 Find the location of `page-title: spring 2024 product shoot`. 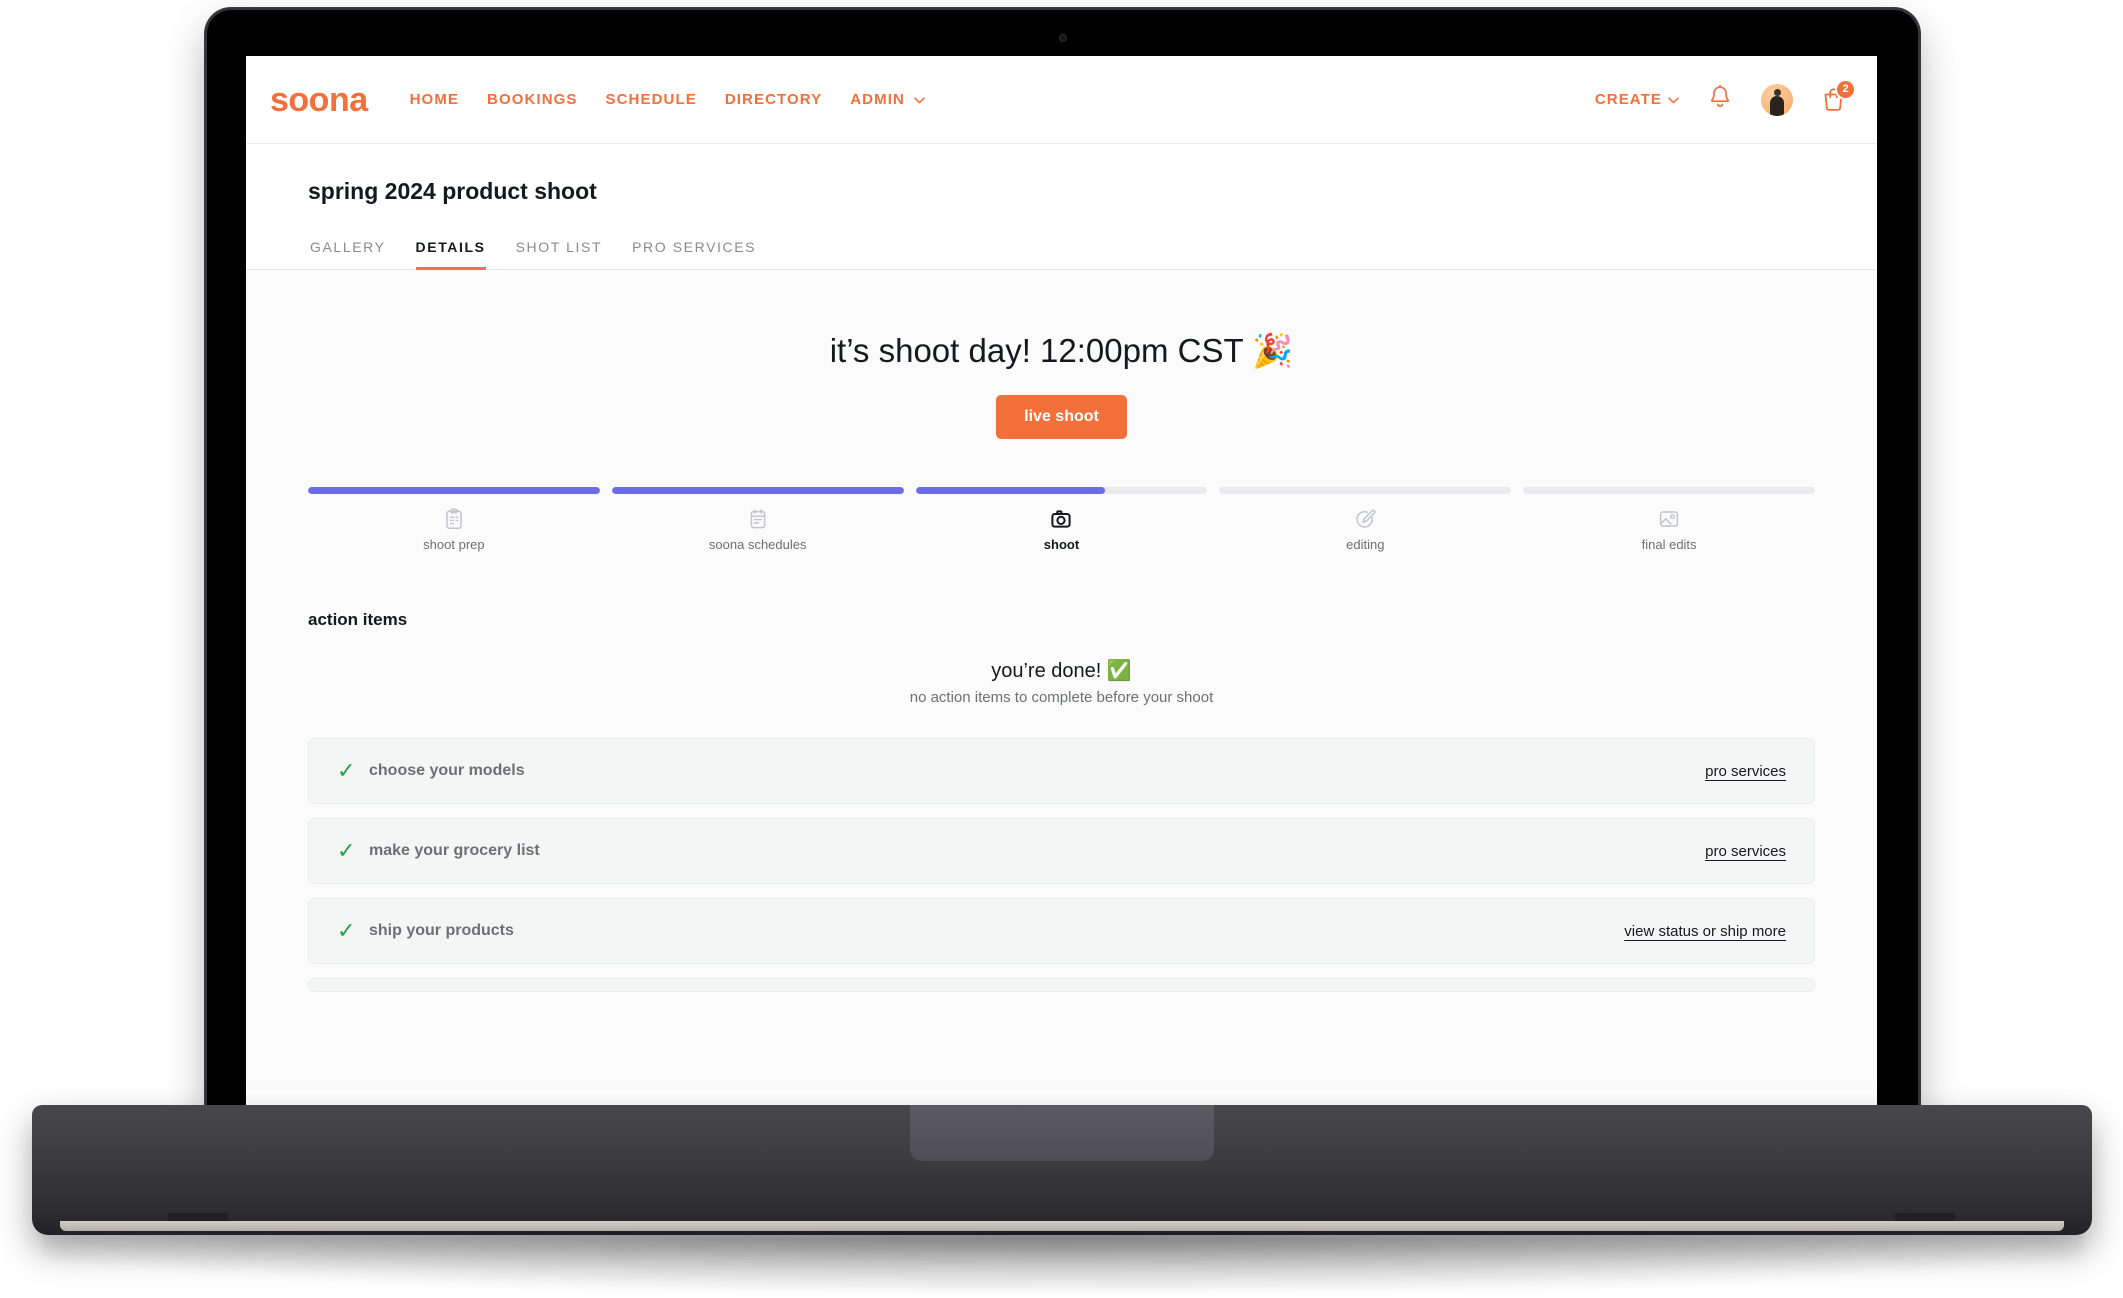

page-title: spring 2024 product shoot is located at coordinates (452, 191).